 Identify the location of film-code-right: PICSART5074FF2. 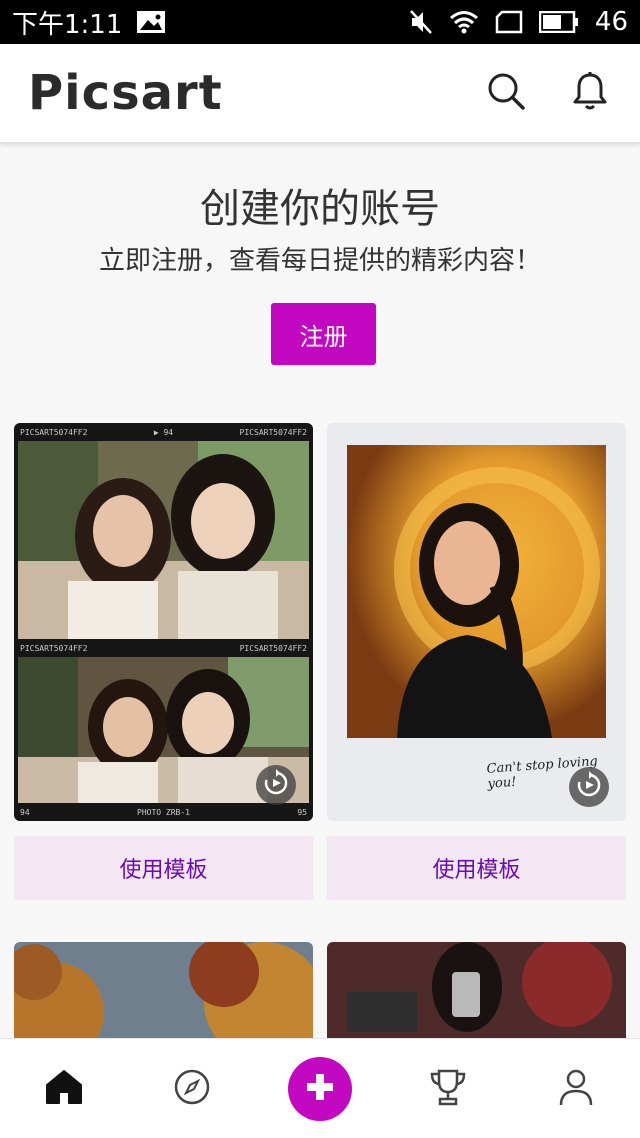
(273, 432).